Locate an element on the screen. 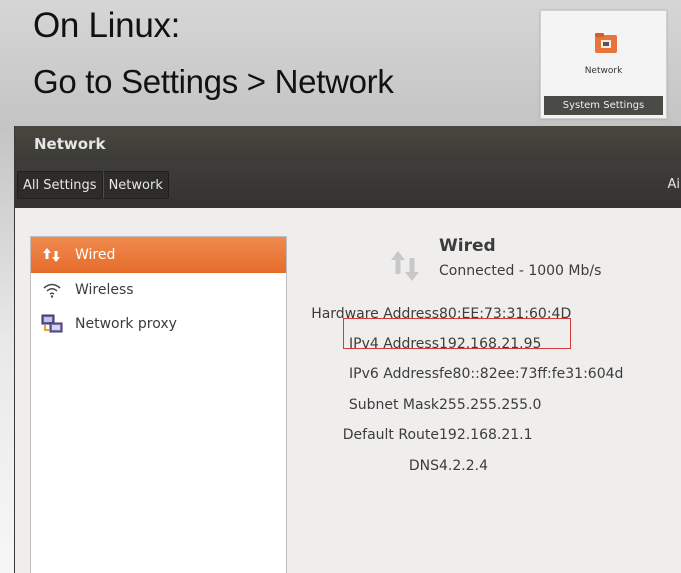 This screenshot has height=573, width=681. sidebar-item-network-proxy: Network proxy is located at coordinates (158, 324).